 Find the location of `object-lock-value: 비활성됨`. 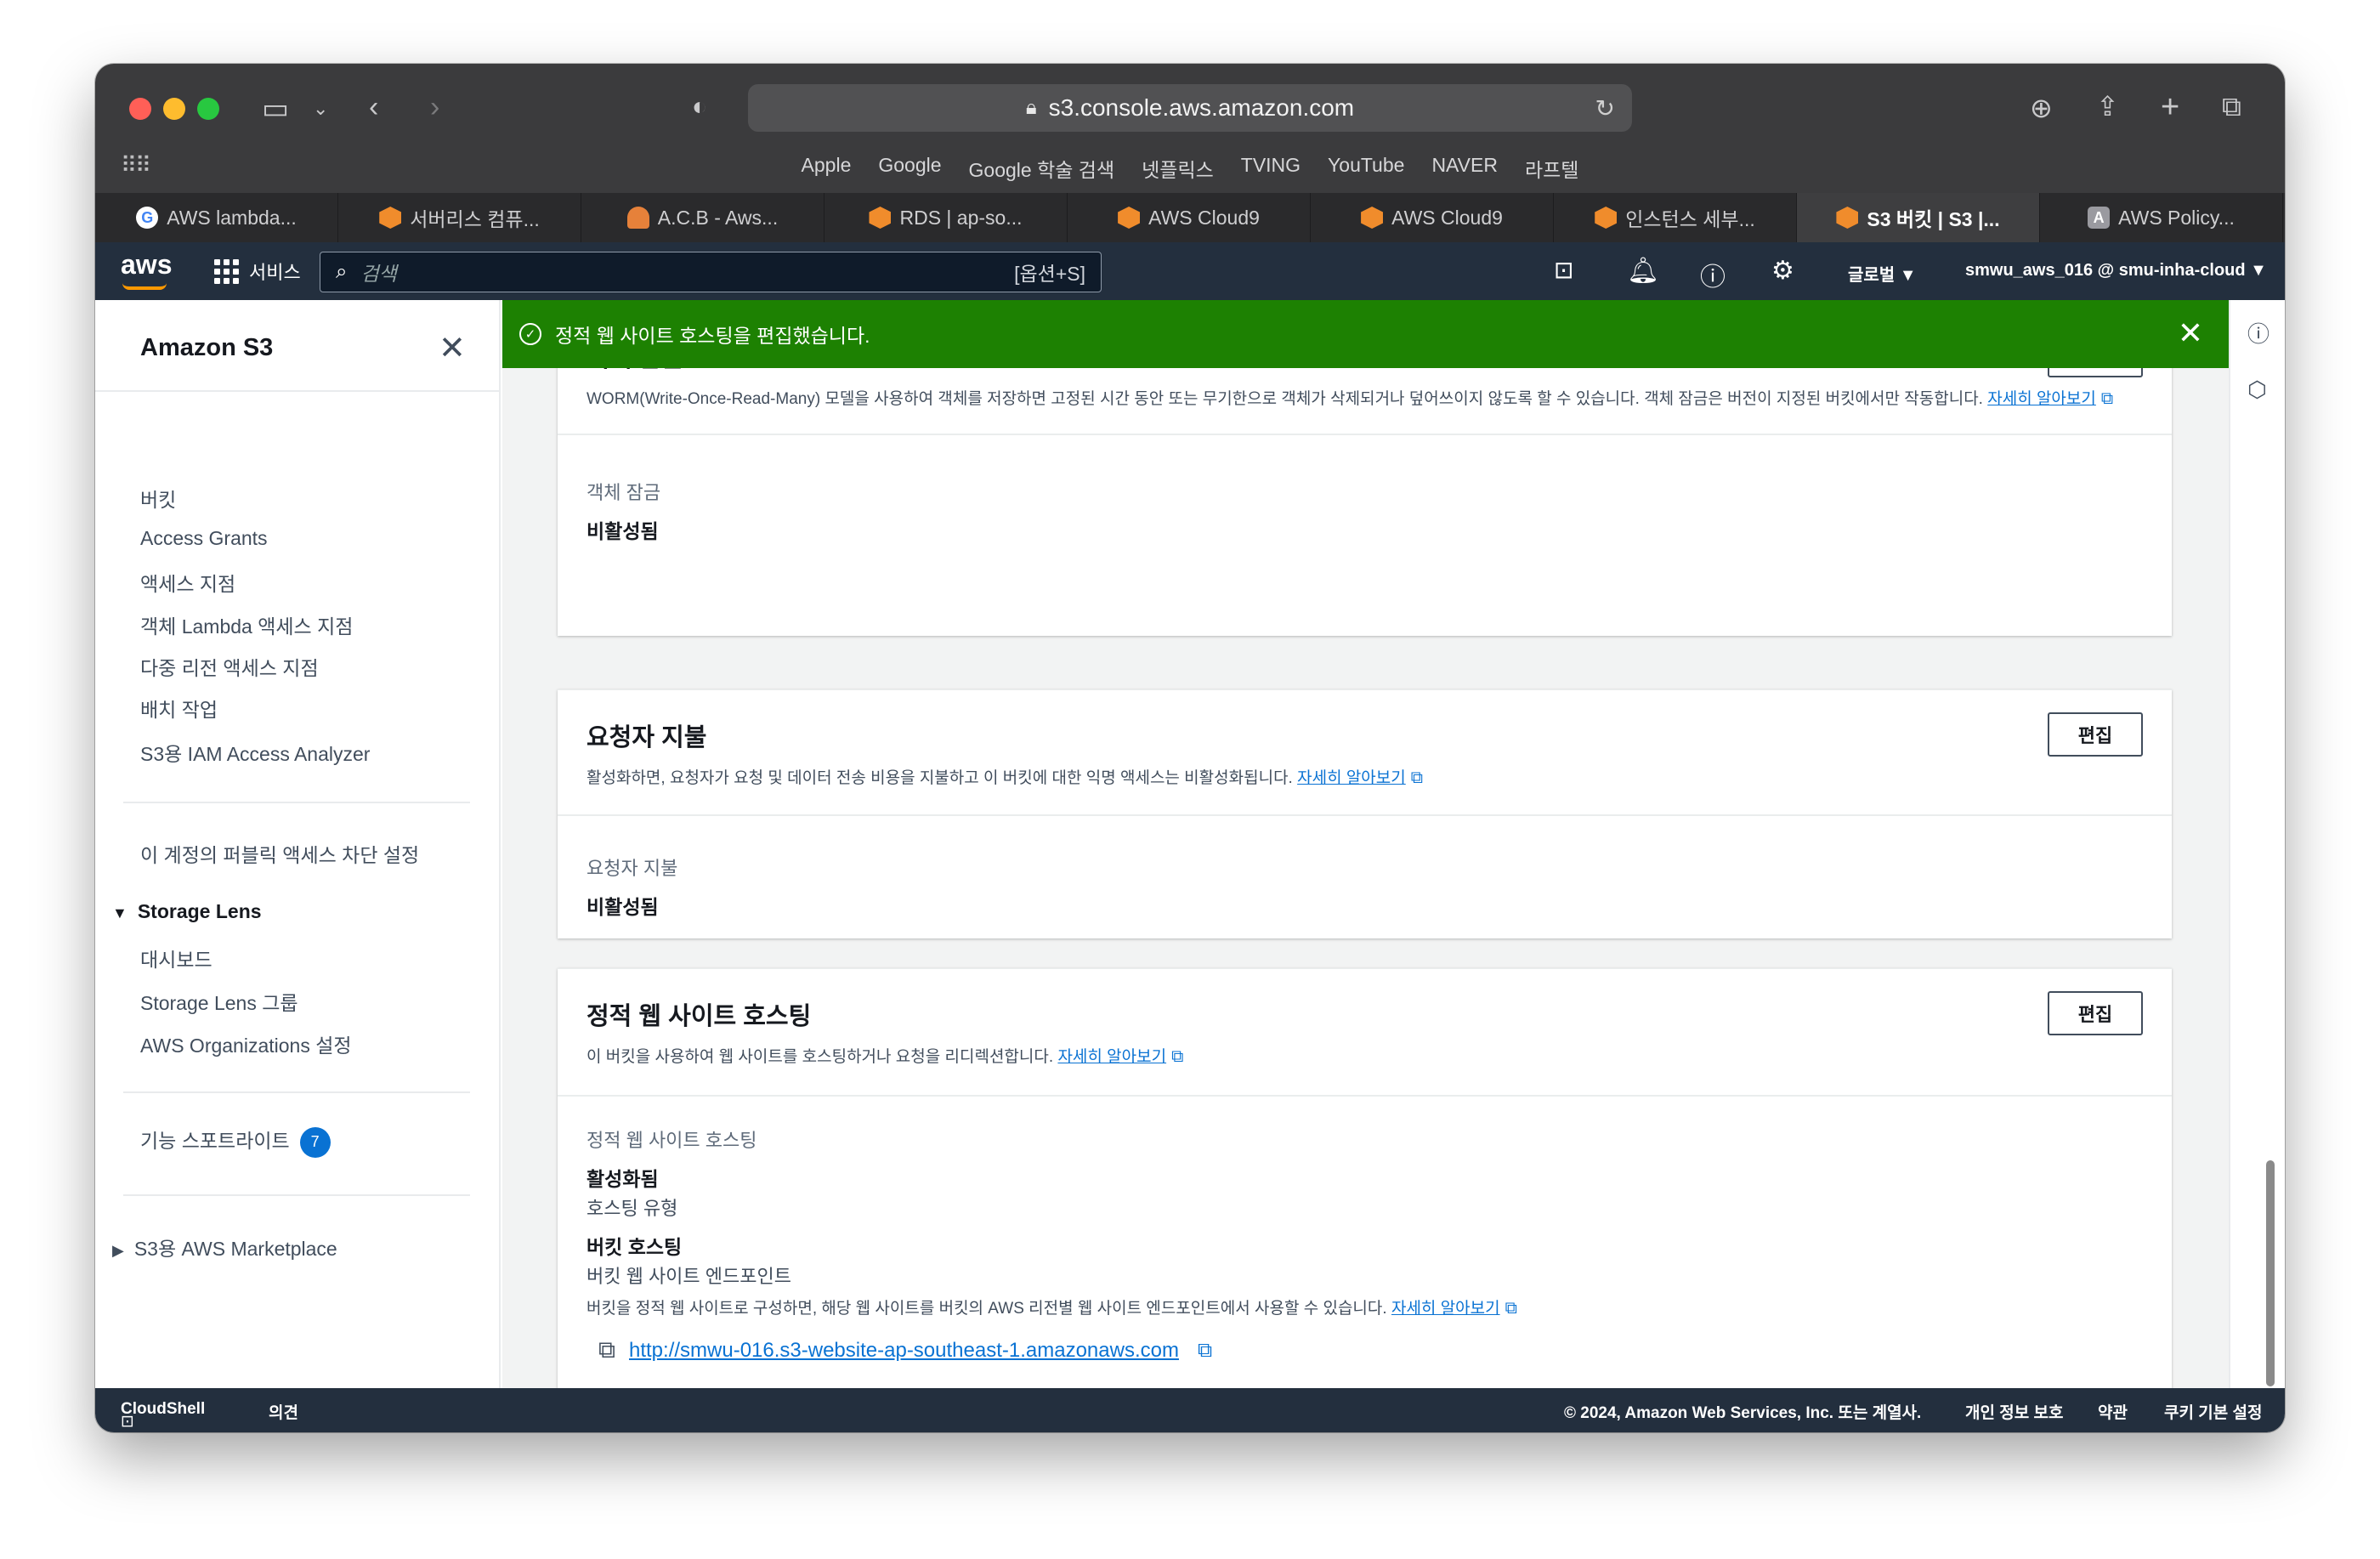

object-lock-value: 비활성됨 is located at coordinates (622, 531).